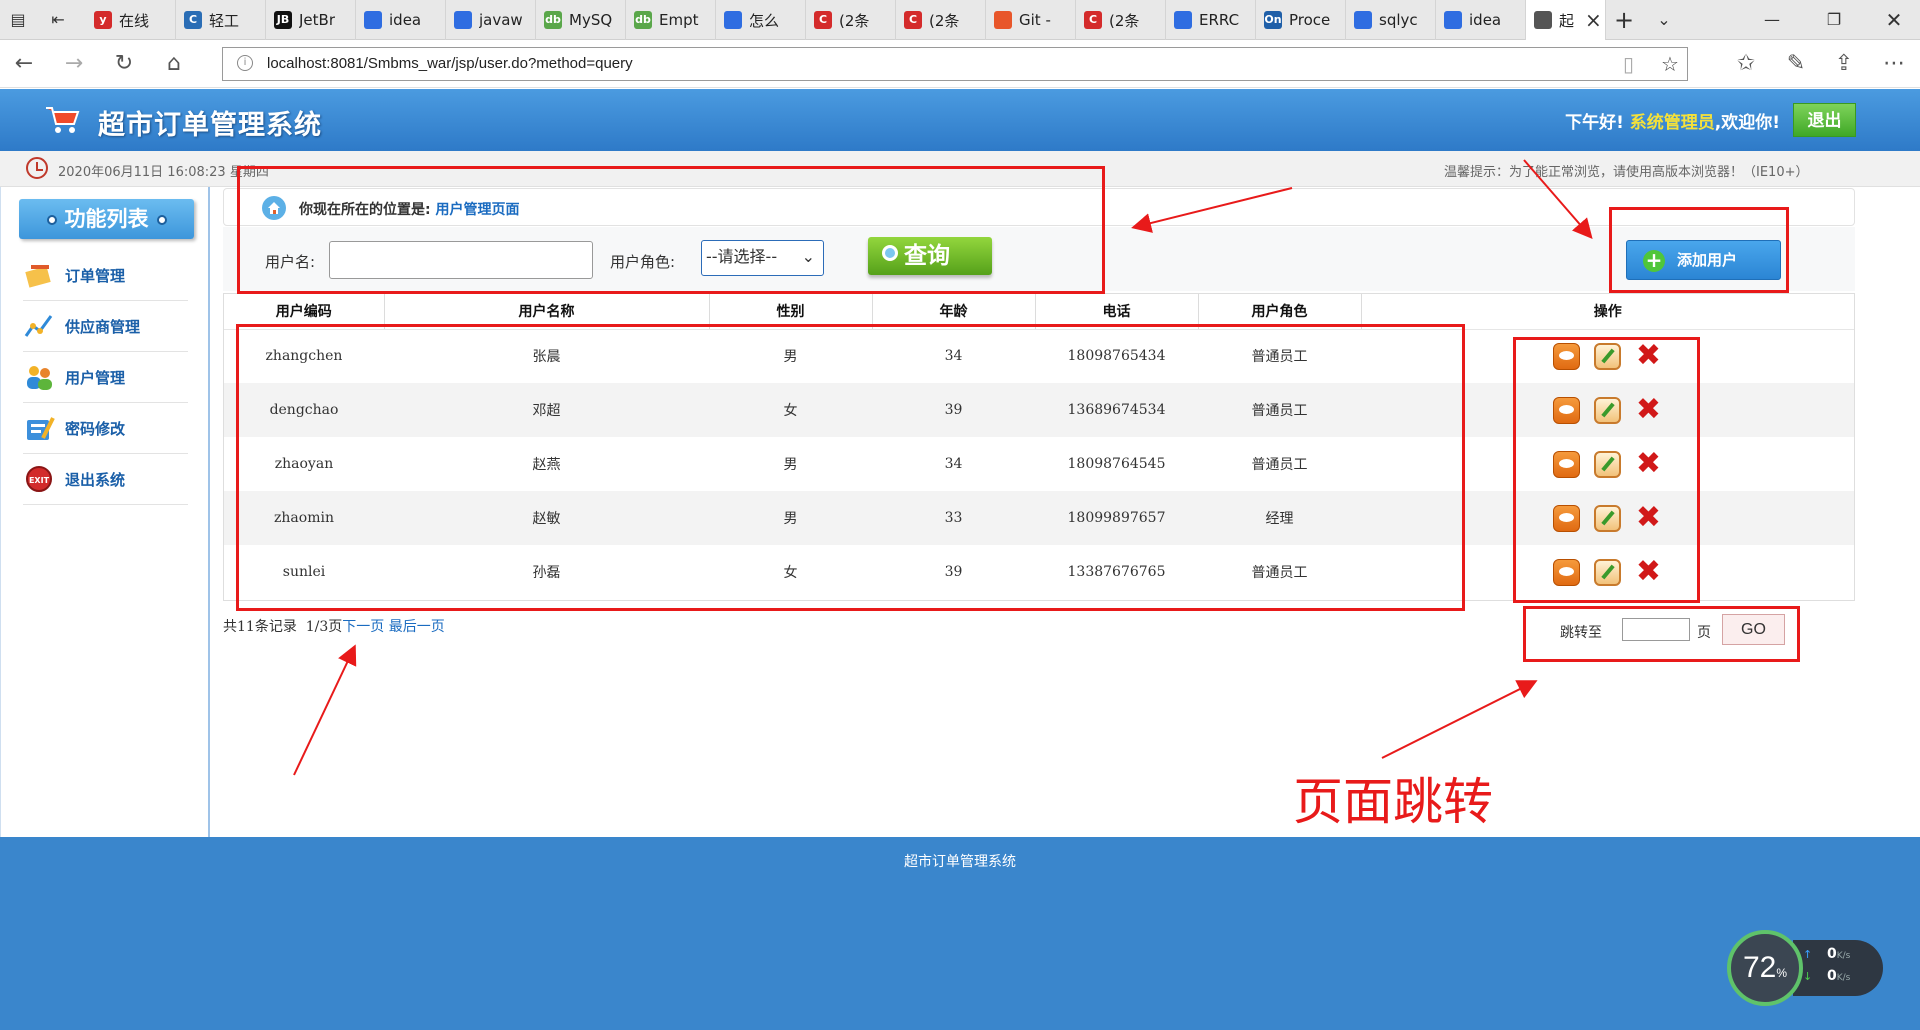 The width and height of the screenshot is (1920, 1030). Describe the element at coordinates (1824, 120) in the screenshot. I see `logout-button: 退出` at that location.